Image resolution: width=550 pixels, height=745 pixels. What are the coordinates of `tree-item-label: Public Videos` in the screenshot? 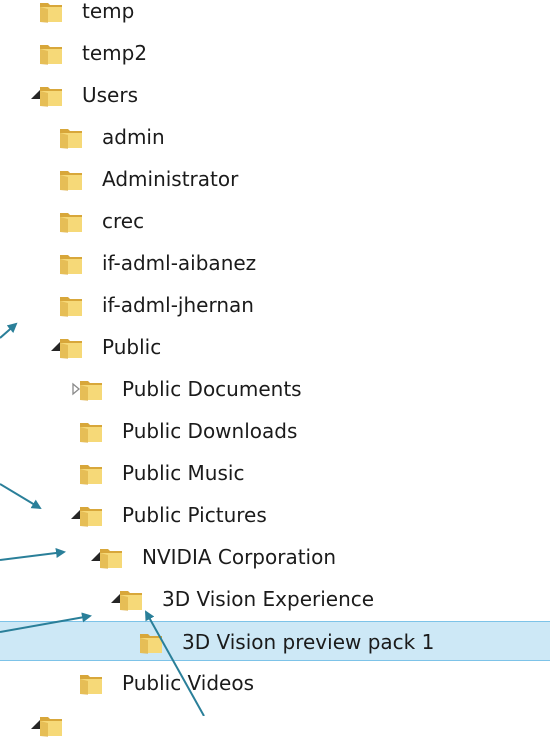 It's located at (188, 683).